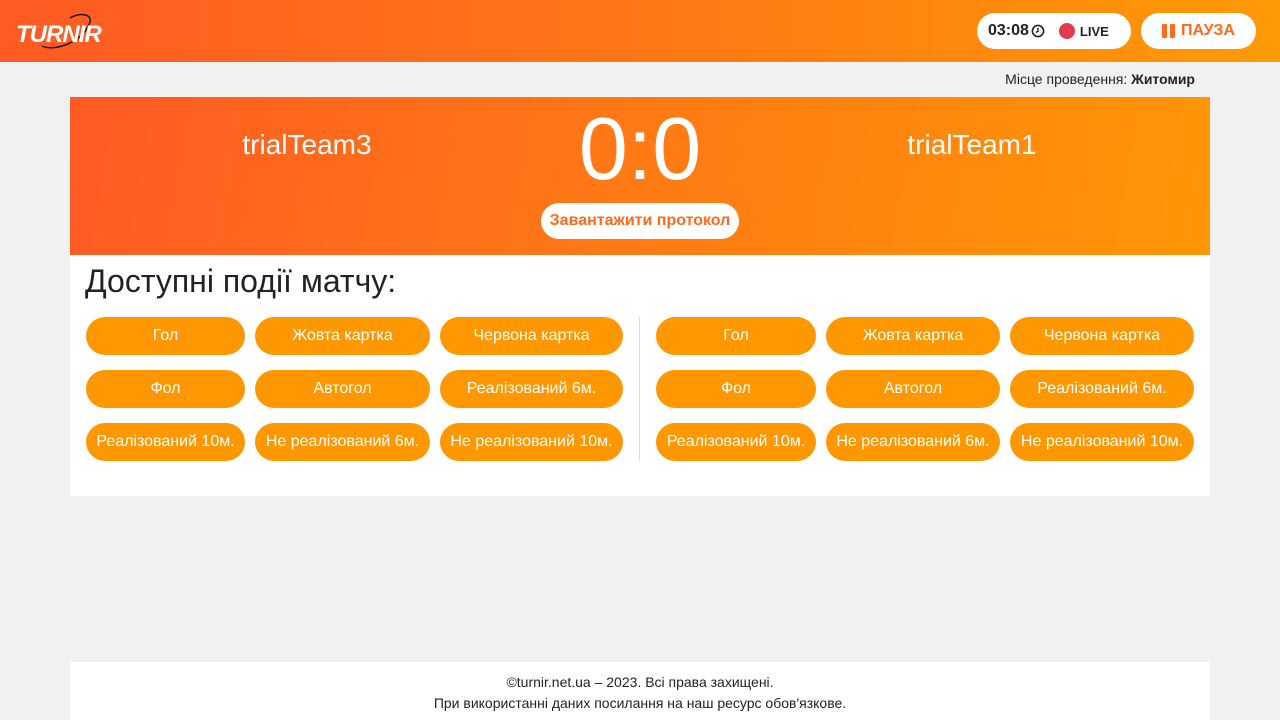  What do you see at coordinates (1054, 31) in the screenshot?
I see `match-timer: 03:08 LIVE` at bounding box center [1054, 31].